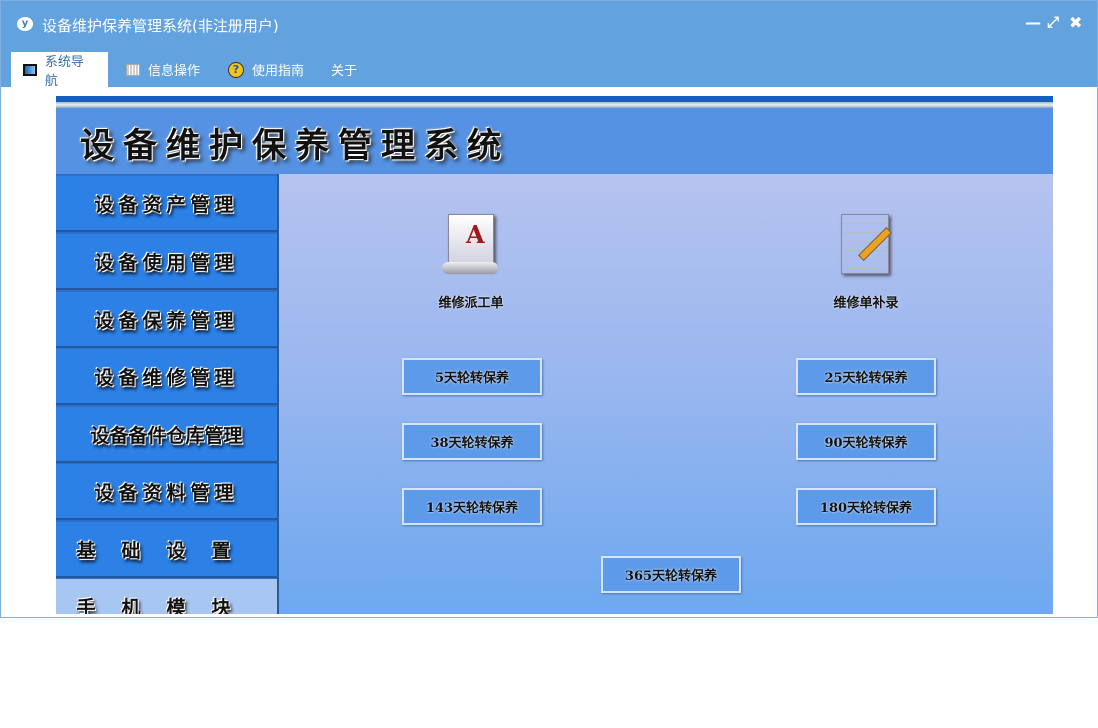 This screenshot has height=728, width=1098. I want to click on title-bar: y 设备维护保养管理系统(非注册用户) — ⤢ ✖, so click(549, 23).